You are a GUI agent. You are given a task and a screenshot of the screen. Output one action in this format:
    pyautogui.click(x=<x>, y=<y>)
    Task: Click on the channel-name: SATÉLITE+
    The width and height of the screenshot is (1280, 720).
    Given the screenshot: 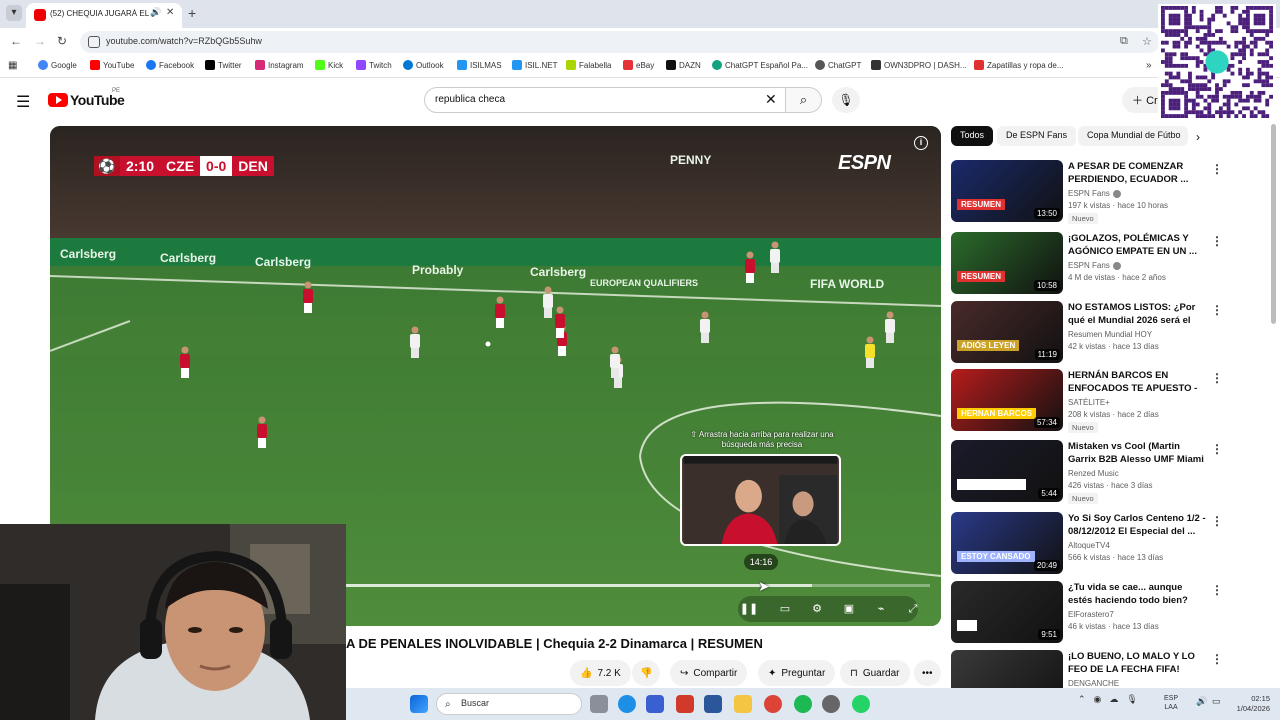 What is the action you would take?
    pyautogui.click(x=1089, y=402)
    